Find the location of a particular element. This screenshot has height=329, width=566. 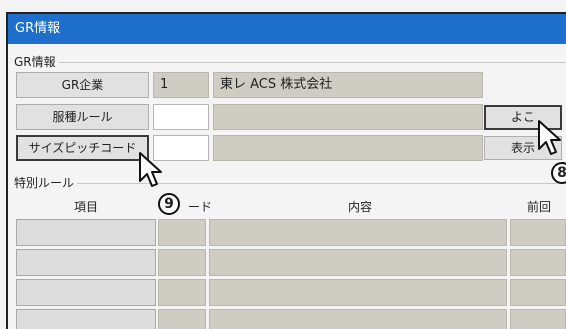

size-pitch-name-field is located at coordinates (348, 148).